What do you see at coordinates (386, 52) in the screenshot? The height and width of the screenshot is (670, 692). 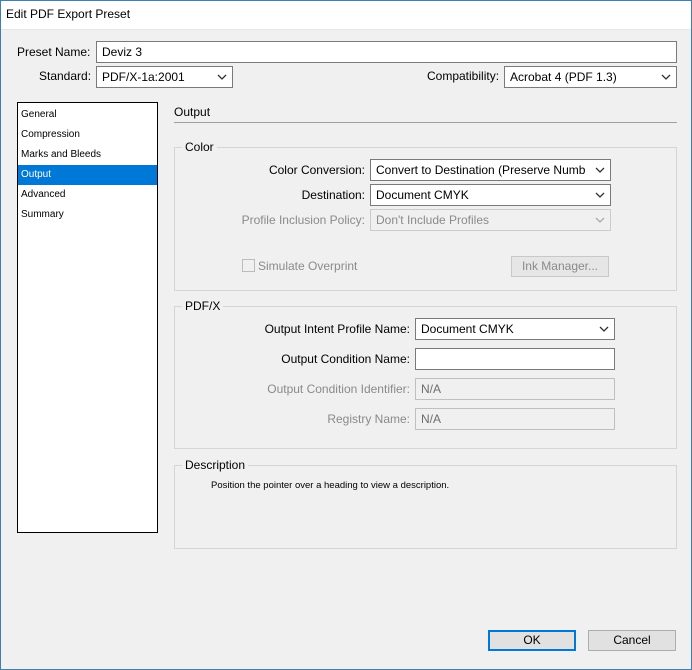 I see `preset-name-input: Deviz 3` at bounding box center [386, 52].